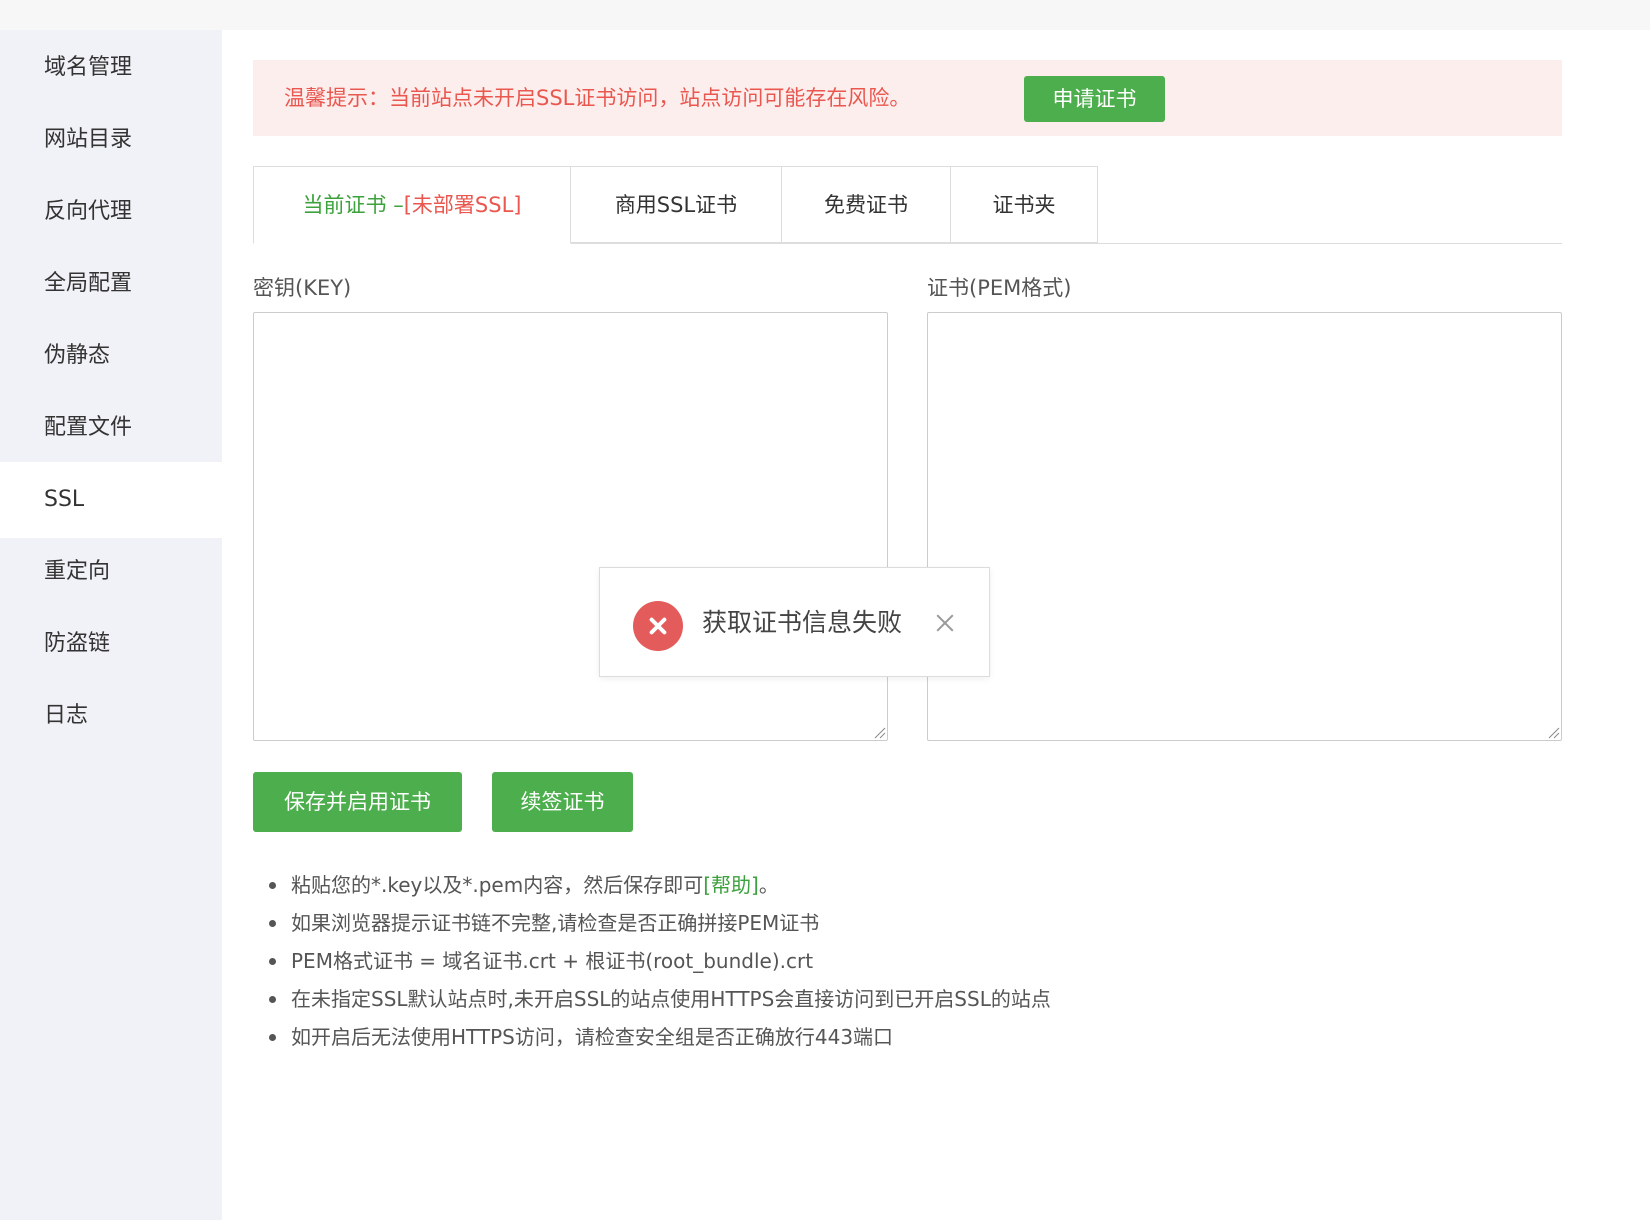  Describe the element at coordinates (111, 212) in the screenshot. I see `sidebar-item-reverse-proxy: 反向代理` at that location.